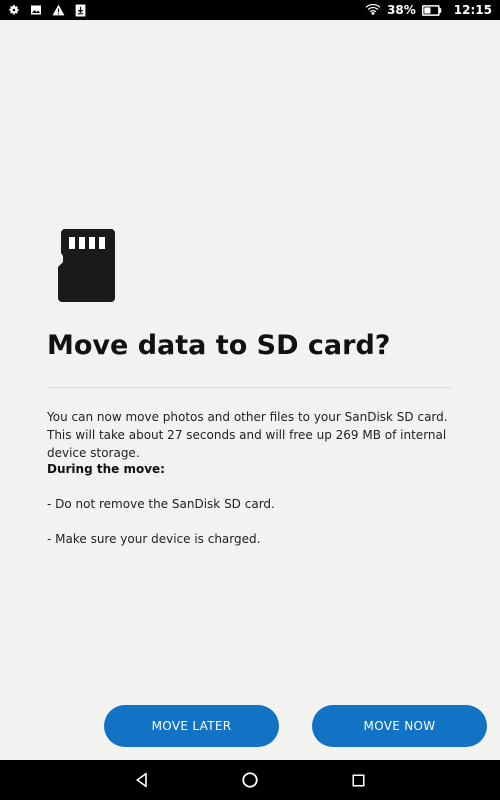  Describe the element at coordinates (250, 10) in the screenshot. I see `status-bar: 38% 12:15` at that location.